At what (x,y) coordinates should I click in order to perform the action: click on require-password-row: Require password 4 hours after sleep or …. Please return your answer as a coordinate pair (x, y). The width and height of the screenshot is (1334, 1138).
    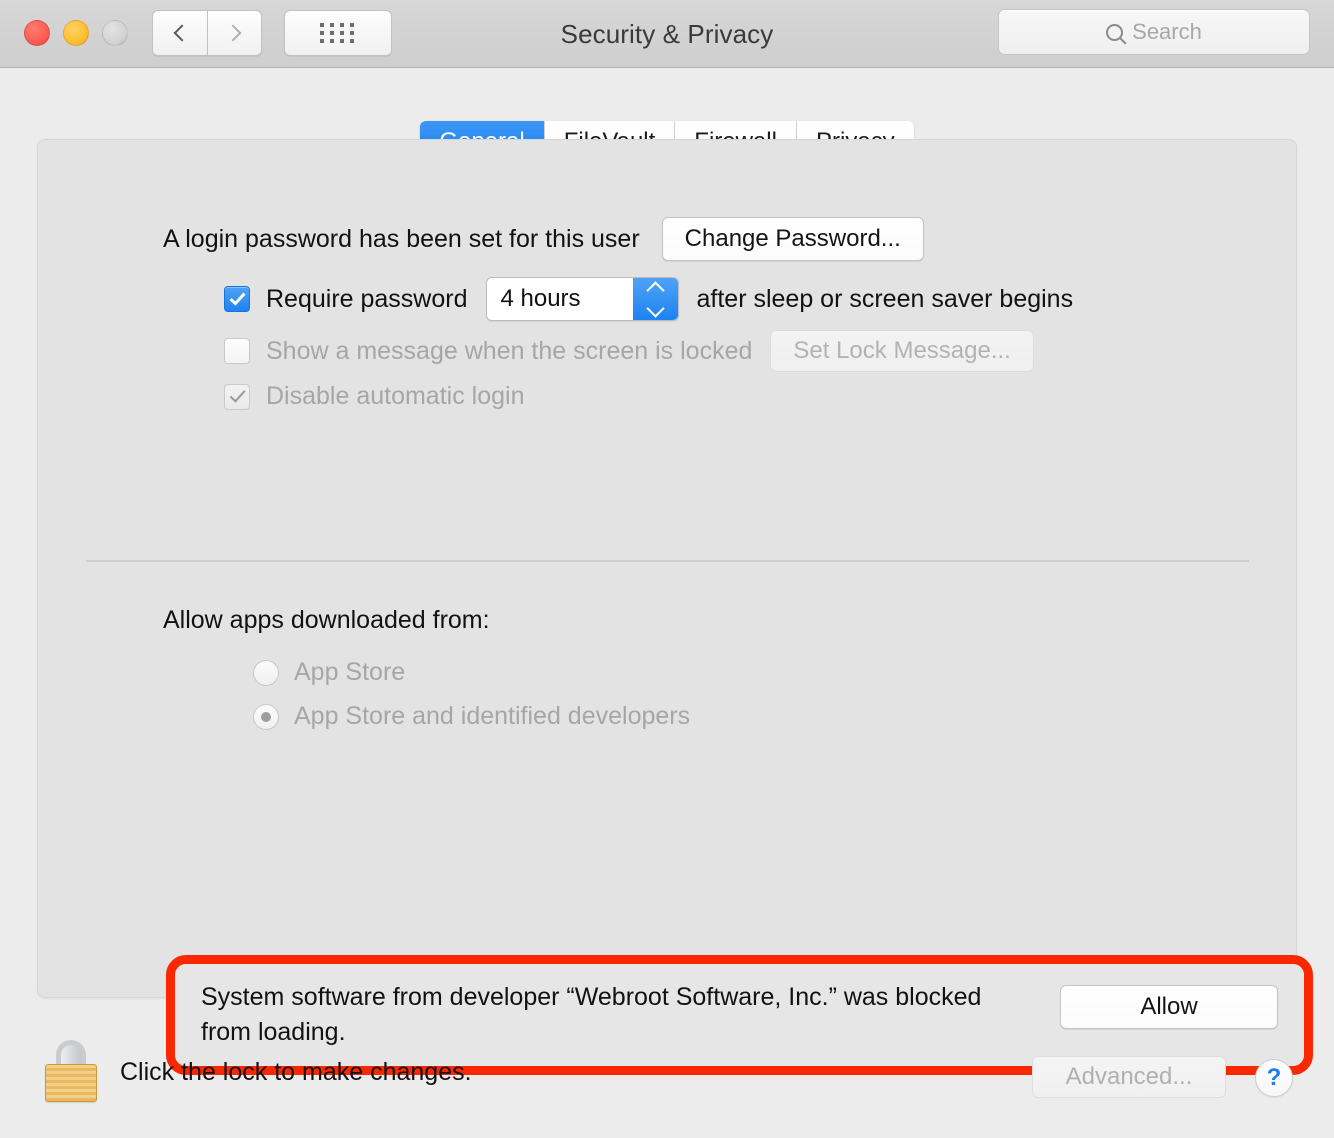
    Looking at the image, I should click on (648, 299).